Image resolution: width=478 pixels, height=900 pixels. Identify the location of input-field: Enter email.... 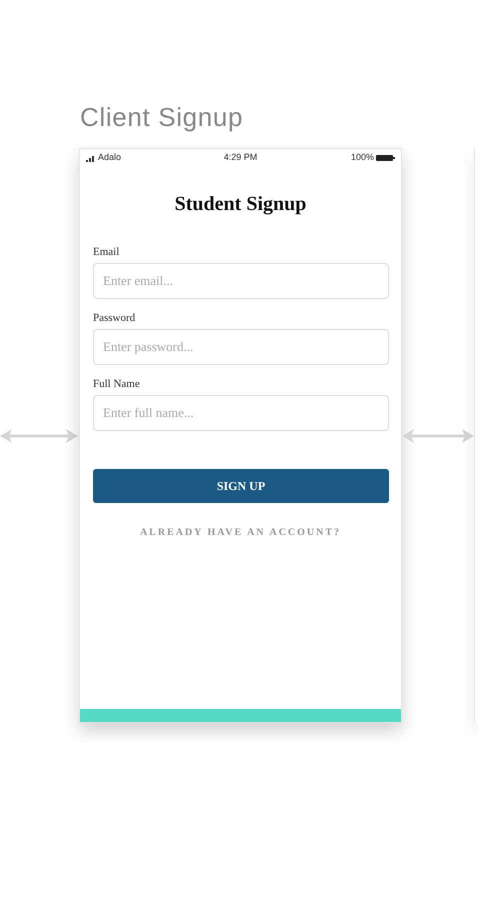
(241, 281).